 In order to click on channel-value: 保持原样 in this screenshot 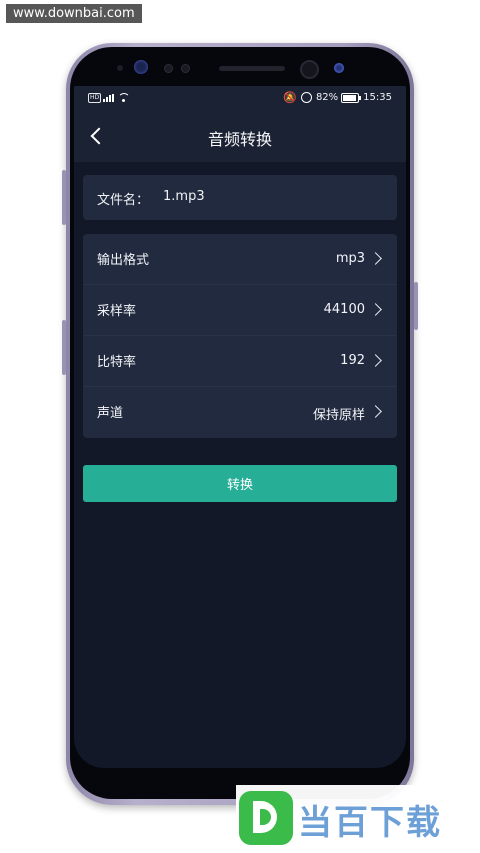, I will do `click(338, 415)`.